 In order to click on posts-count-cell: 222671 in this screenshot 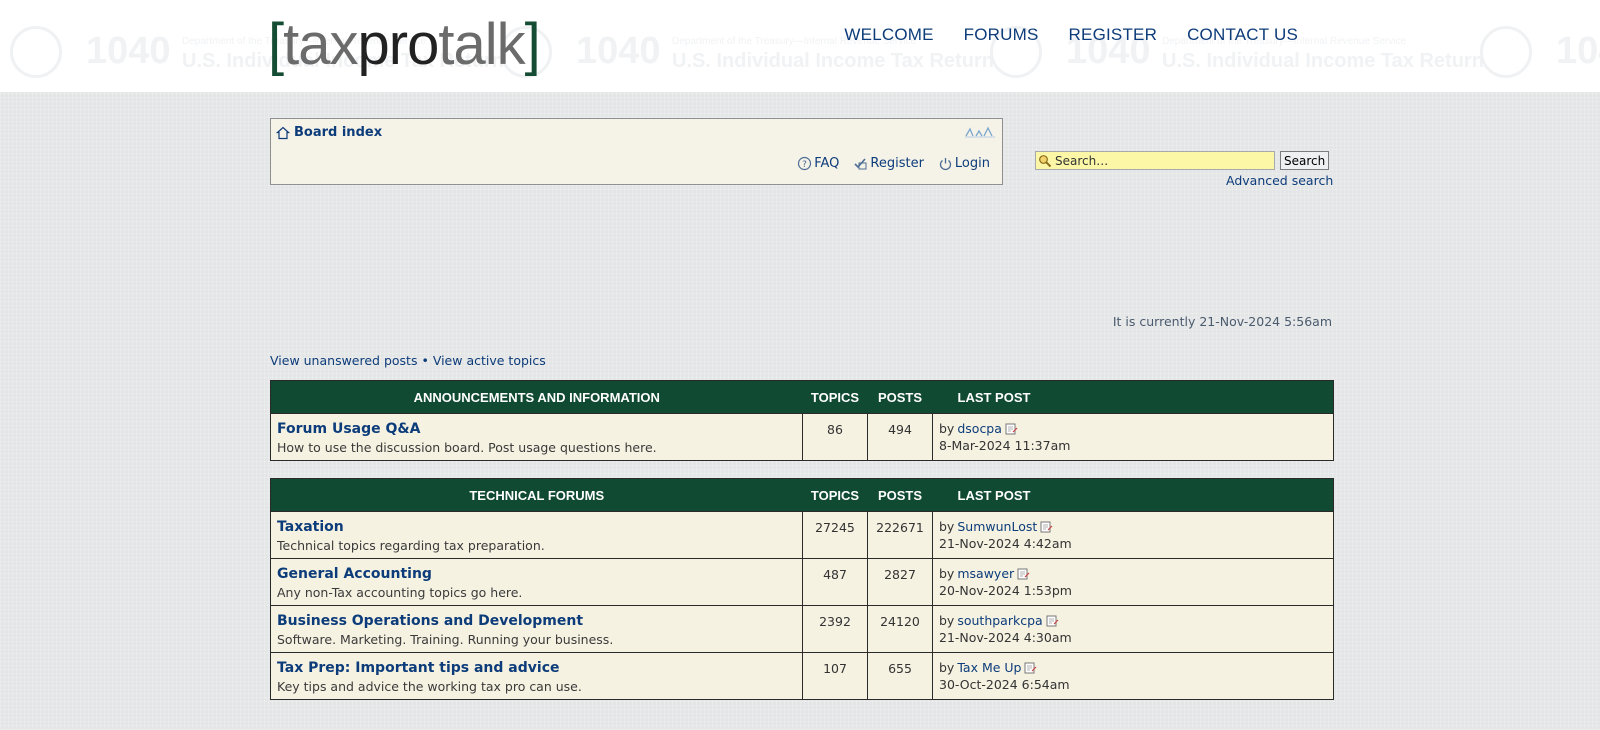, I will do `click(900, 535)`.